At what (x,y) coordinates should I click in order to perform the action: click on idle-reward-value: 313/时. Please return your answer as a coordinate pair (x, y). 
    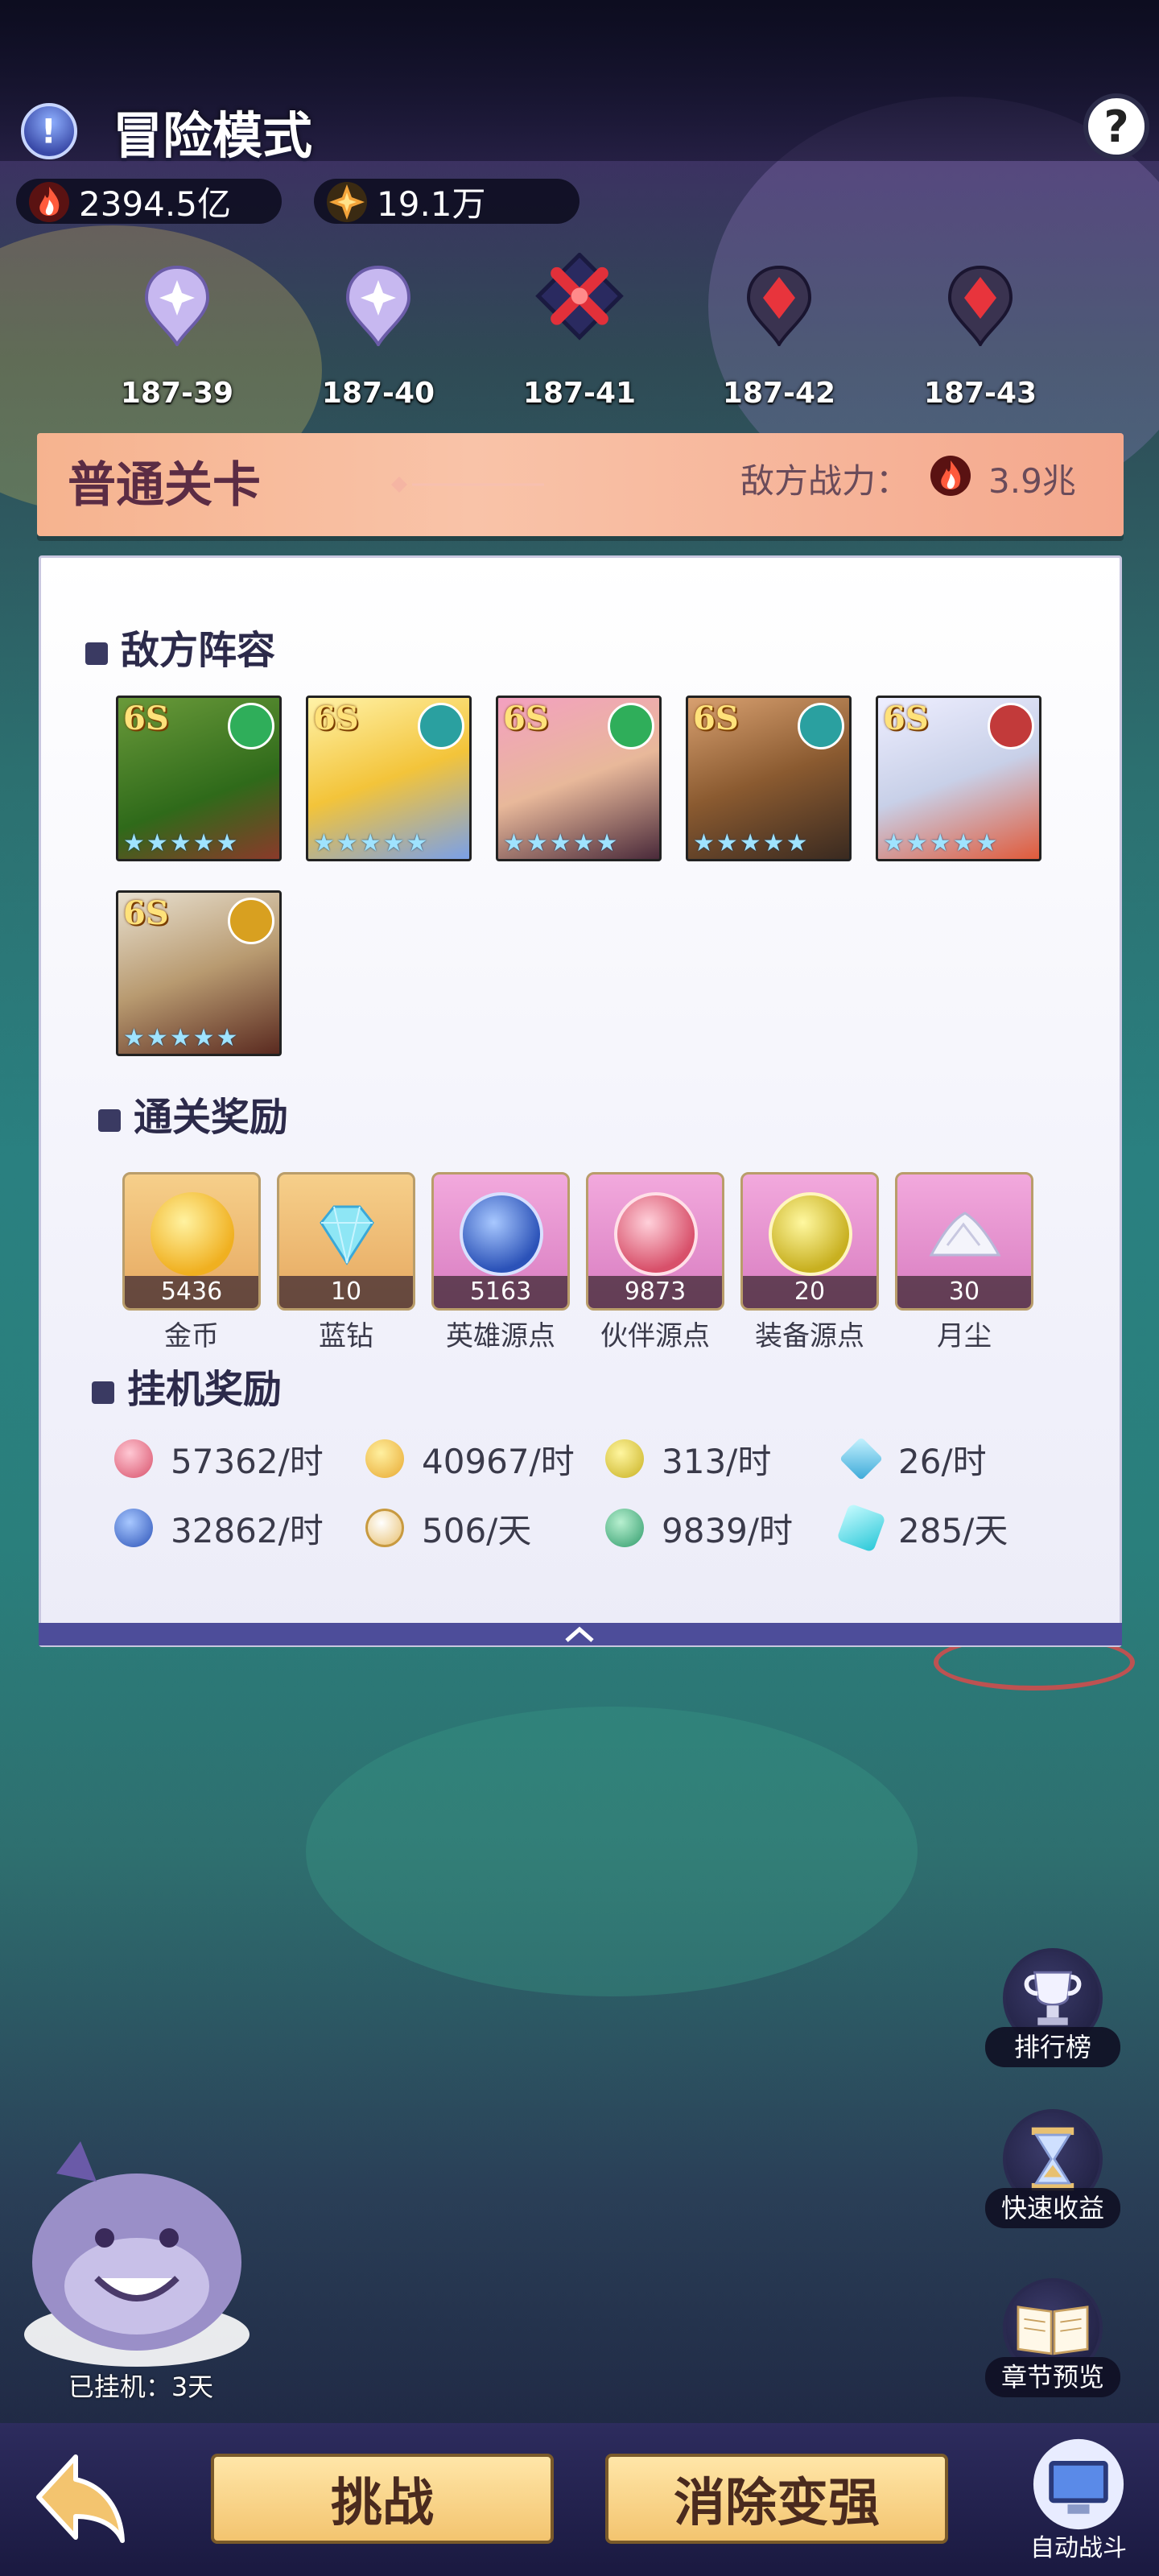
    Looking at the image, I should click on (717, 1461).